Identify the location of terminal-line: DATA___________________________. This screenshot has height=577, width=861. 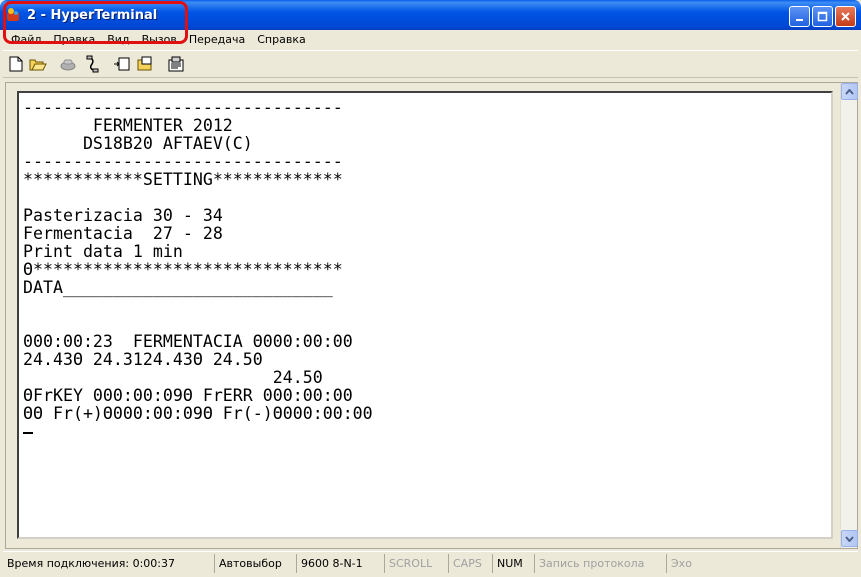
(178, 287).